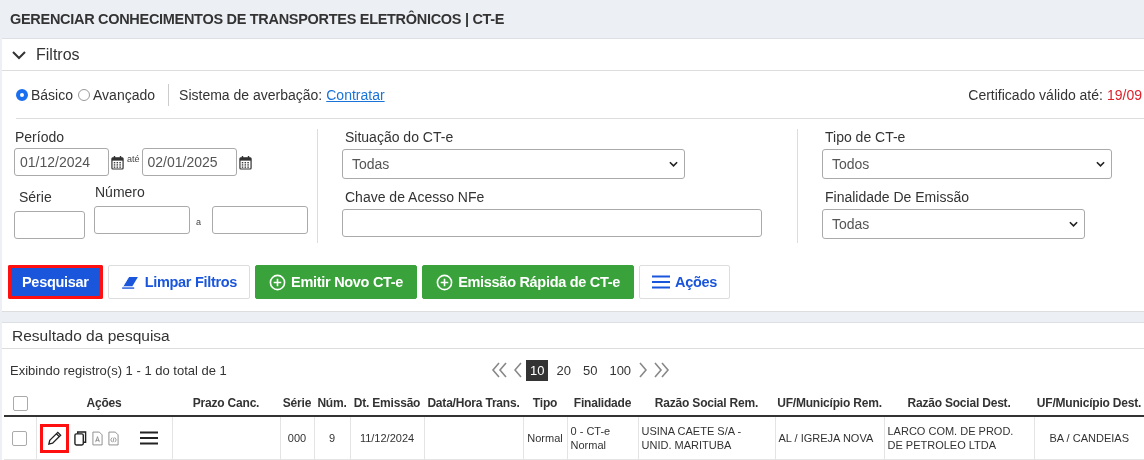  What do you see at coordinates (620, 370) in the screenshot?
I see `page-size-option: 100` at bounding box center [620, 370].